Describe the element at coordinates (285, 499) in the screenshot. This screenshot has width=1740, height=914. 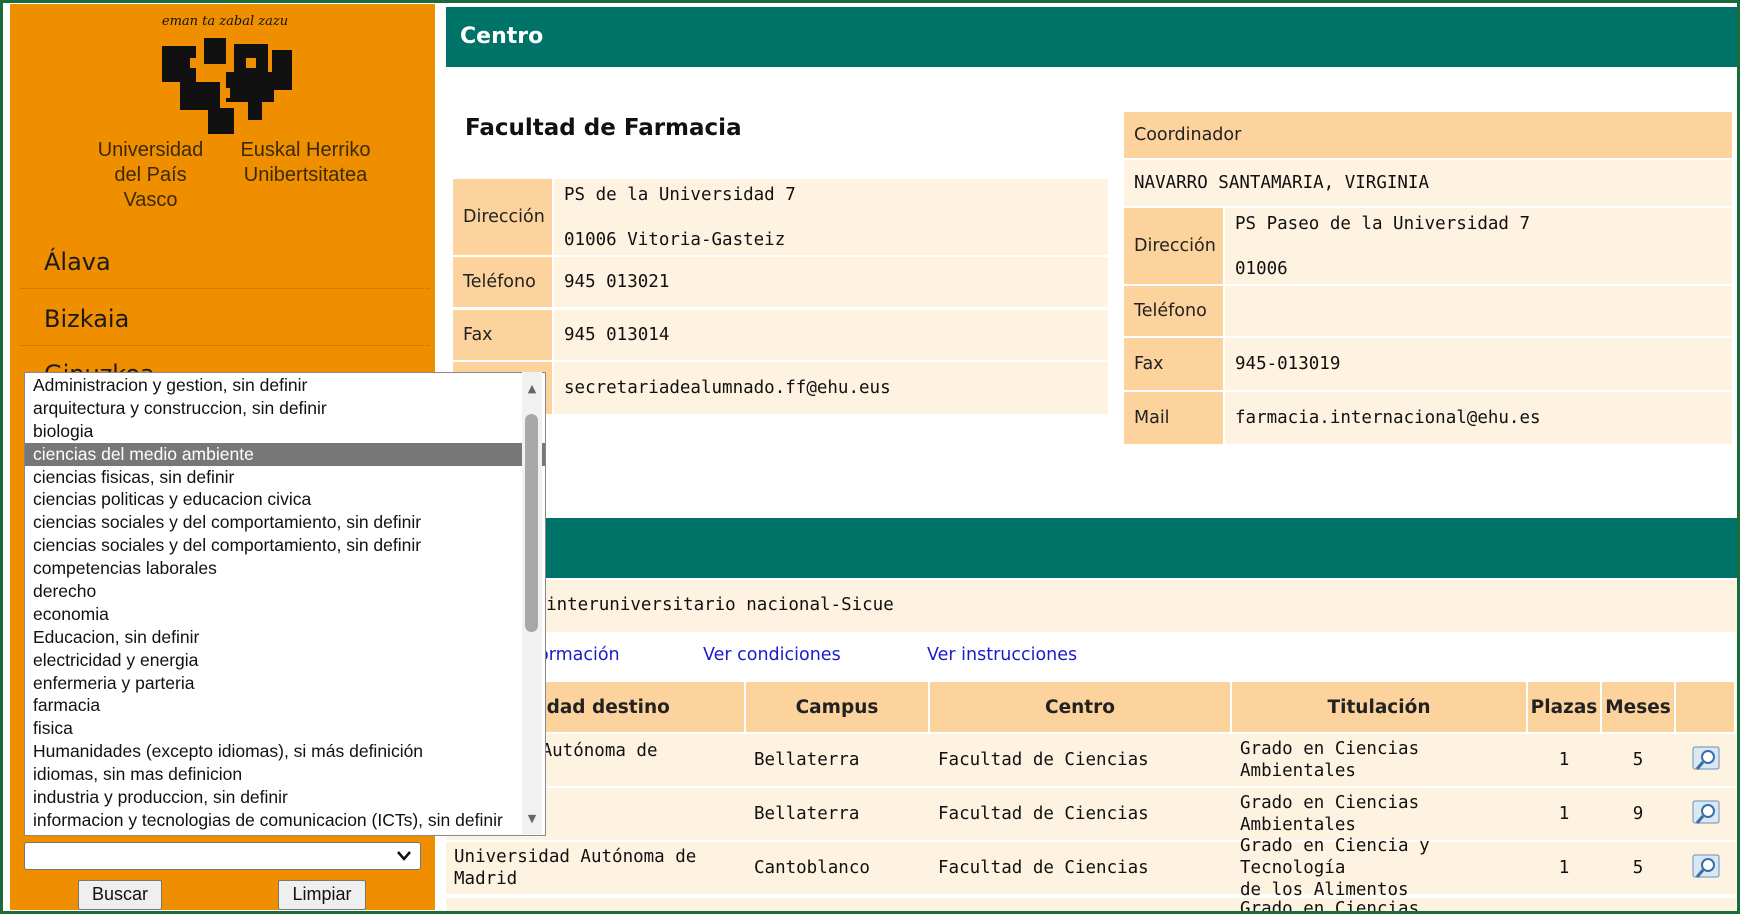
I see `list-option: ciencias politicas y educacion civica` at that location.